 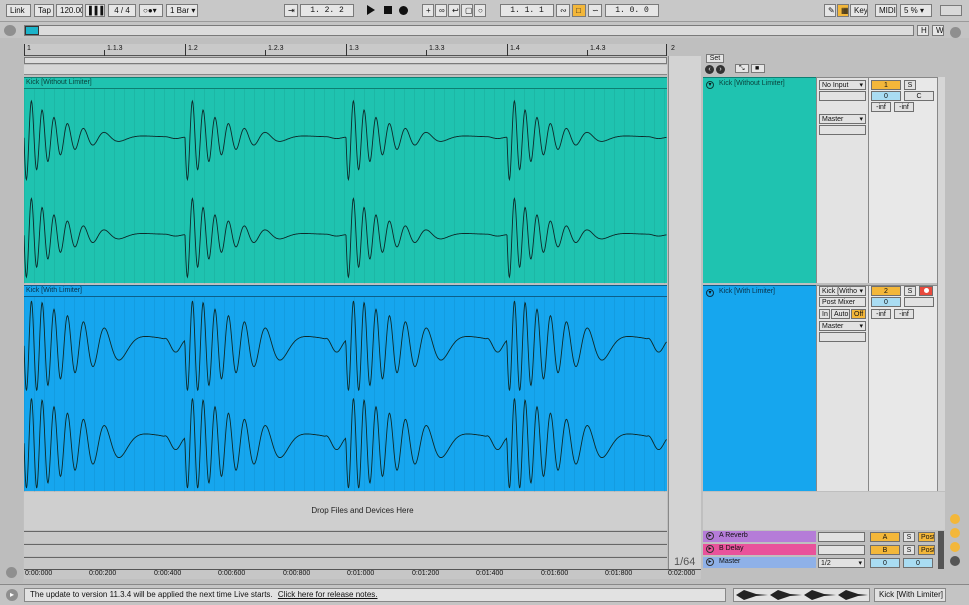 I want to click on release-notes-link: Click here for release notes., so click(x=328, y=594).